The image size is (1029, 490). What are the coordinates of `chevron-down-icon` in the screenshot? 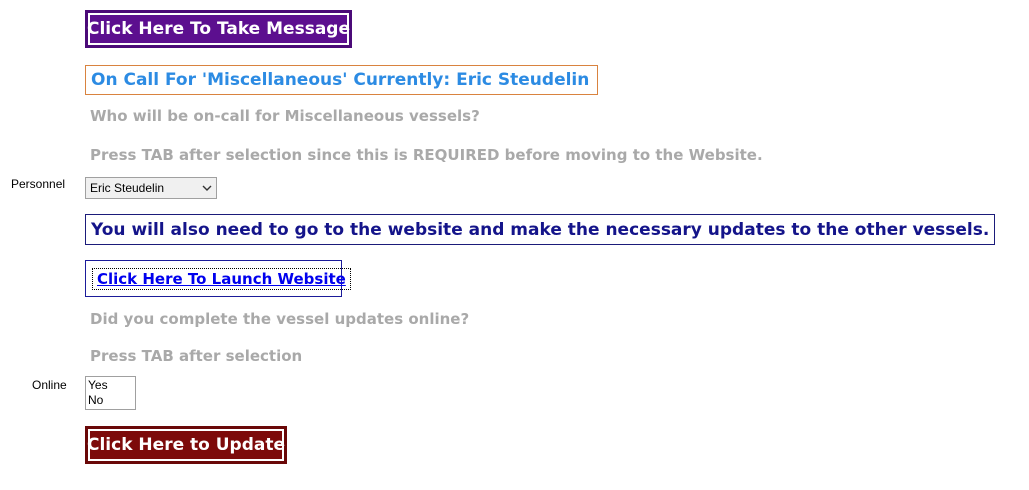 It's located at (207, 188).